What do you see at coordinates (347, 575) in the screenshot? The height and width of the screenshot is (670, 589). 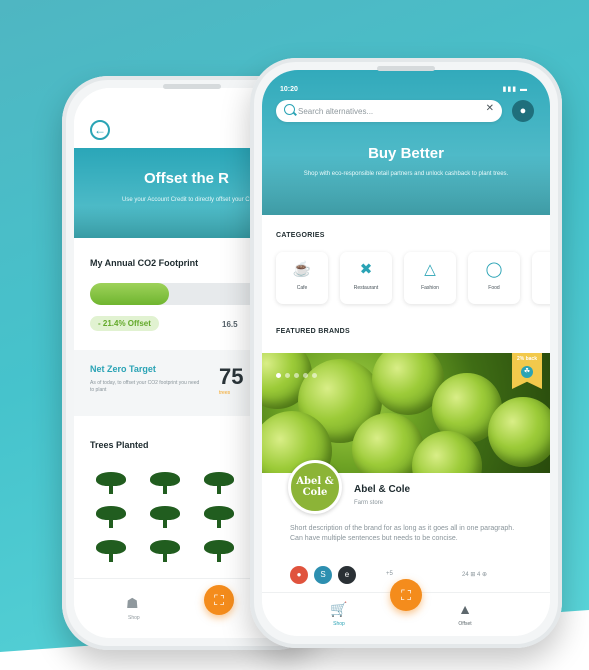 I see `tag-dark-icon: e` at bounding box center [347, 575].